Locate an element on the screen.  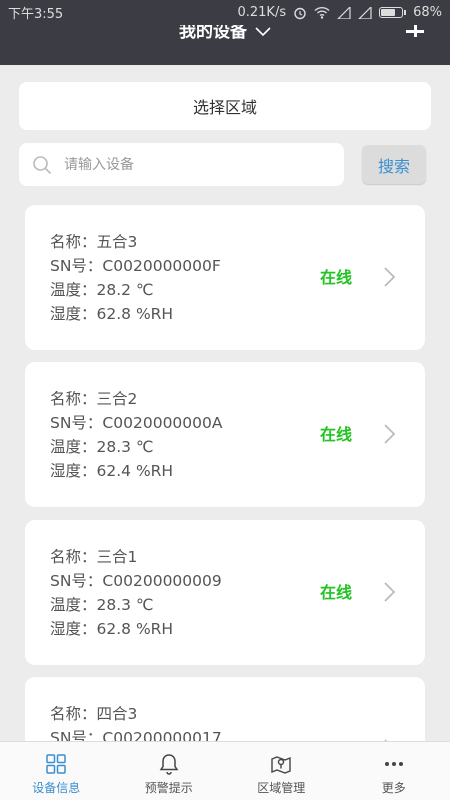
device-info: 名称：四合3 SN号：C00200000017 is located at coordinates (136, 721).